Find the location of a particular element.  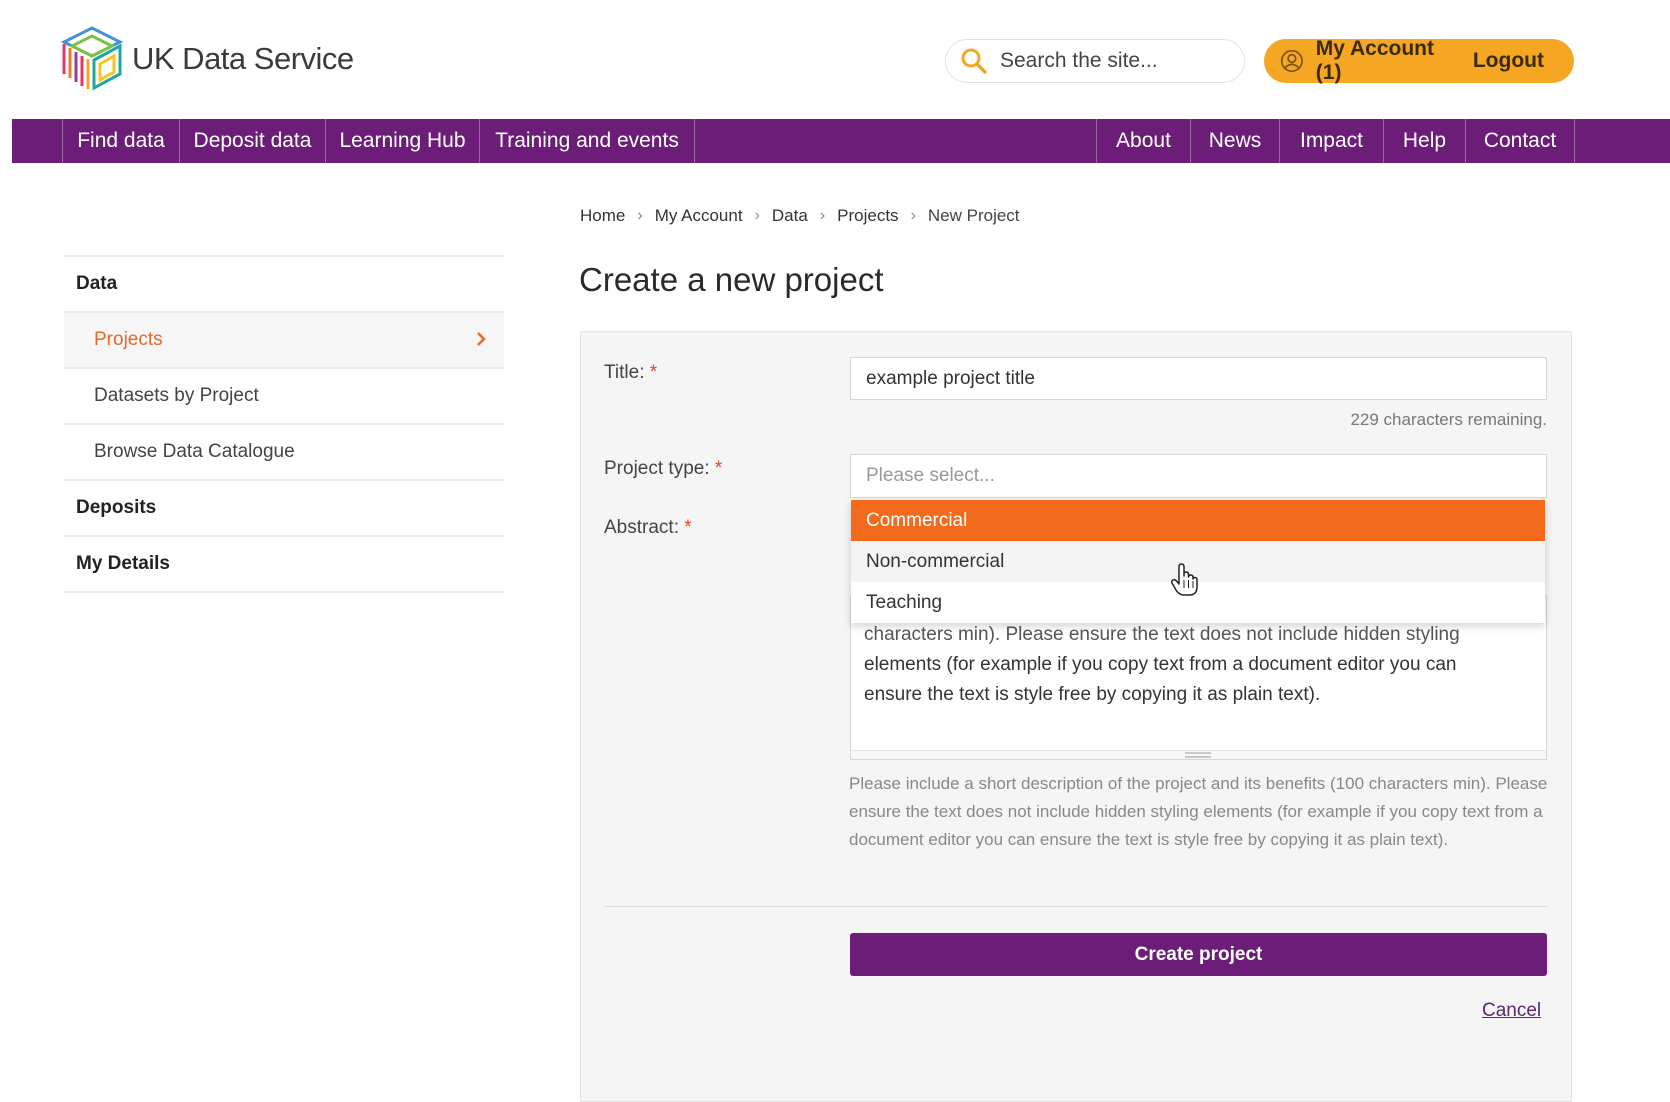

sidebar-heading-deposits: Deposits is located at coordinates (284, 507).